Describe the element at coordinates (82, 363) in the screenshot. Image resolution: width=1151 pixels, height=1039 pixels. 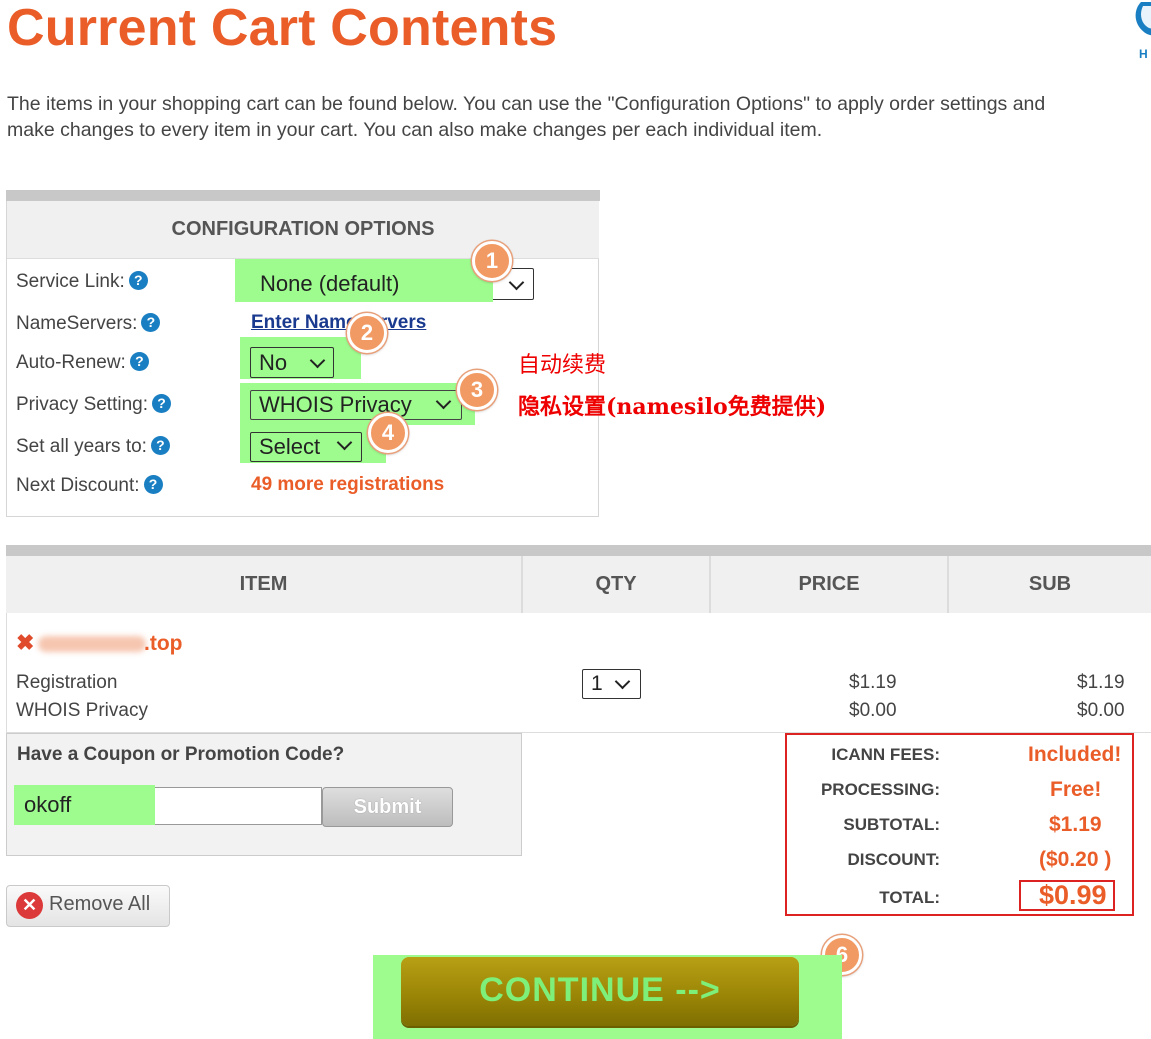
I see `auto-renew-row: Auto-Renew:?` at that location.